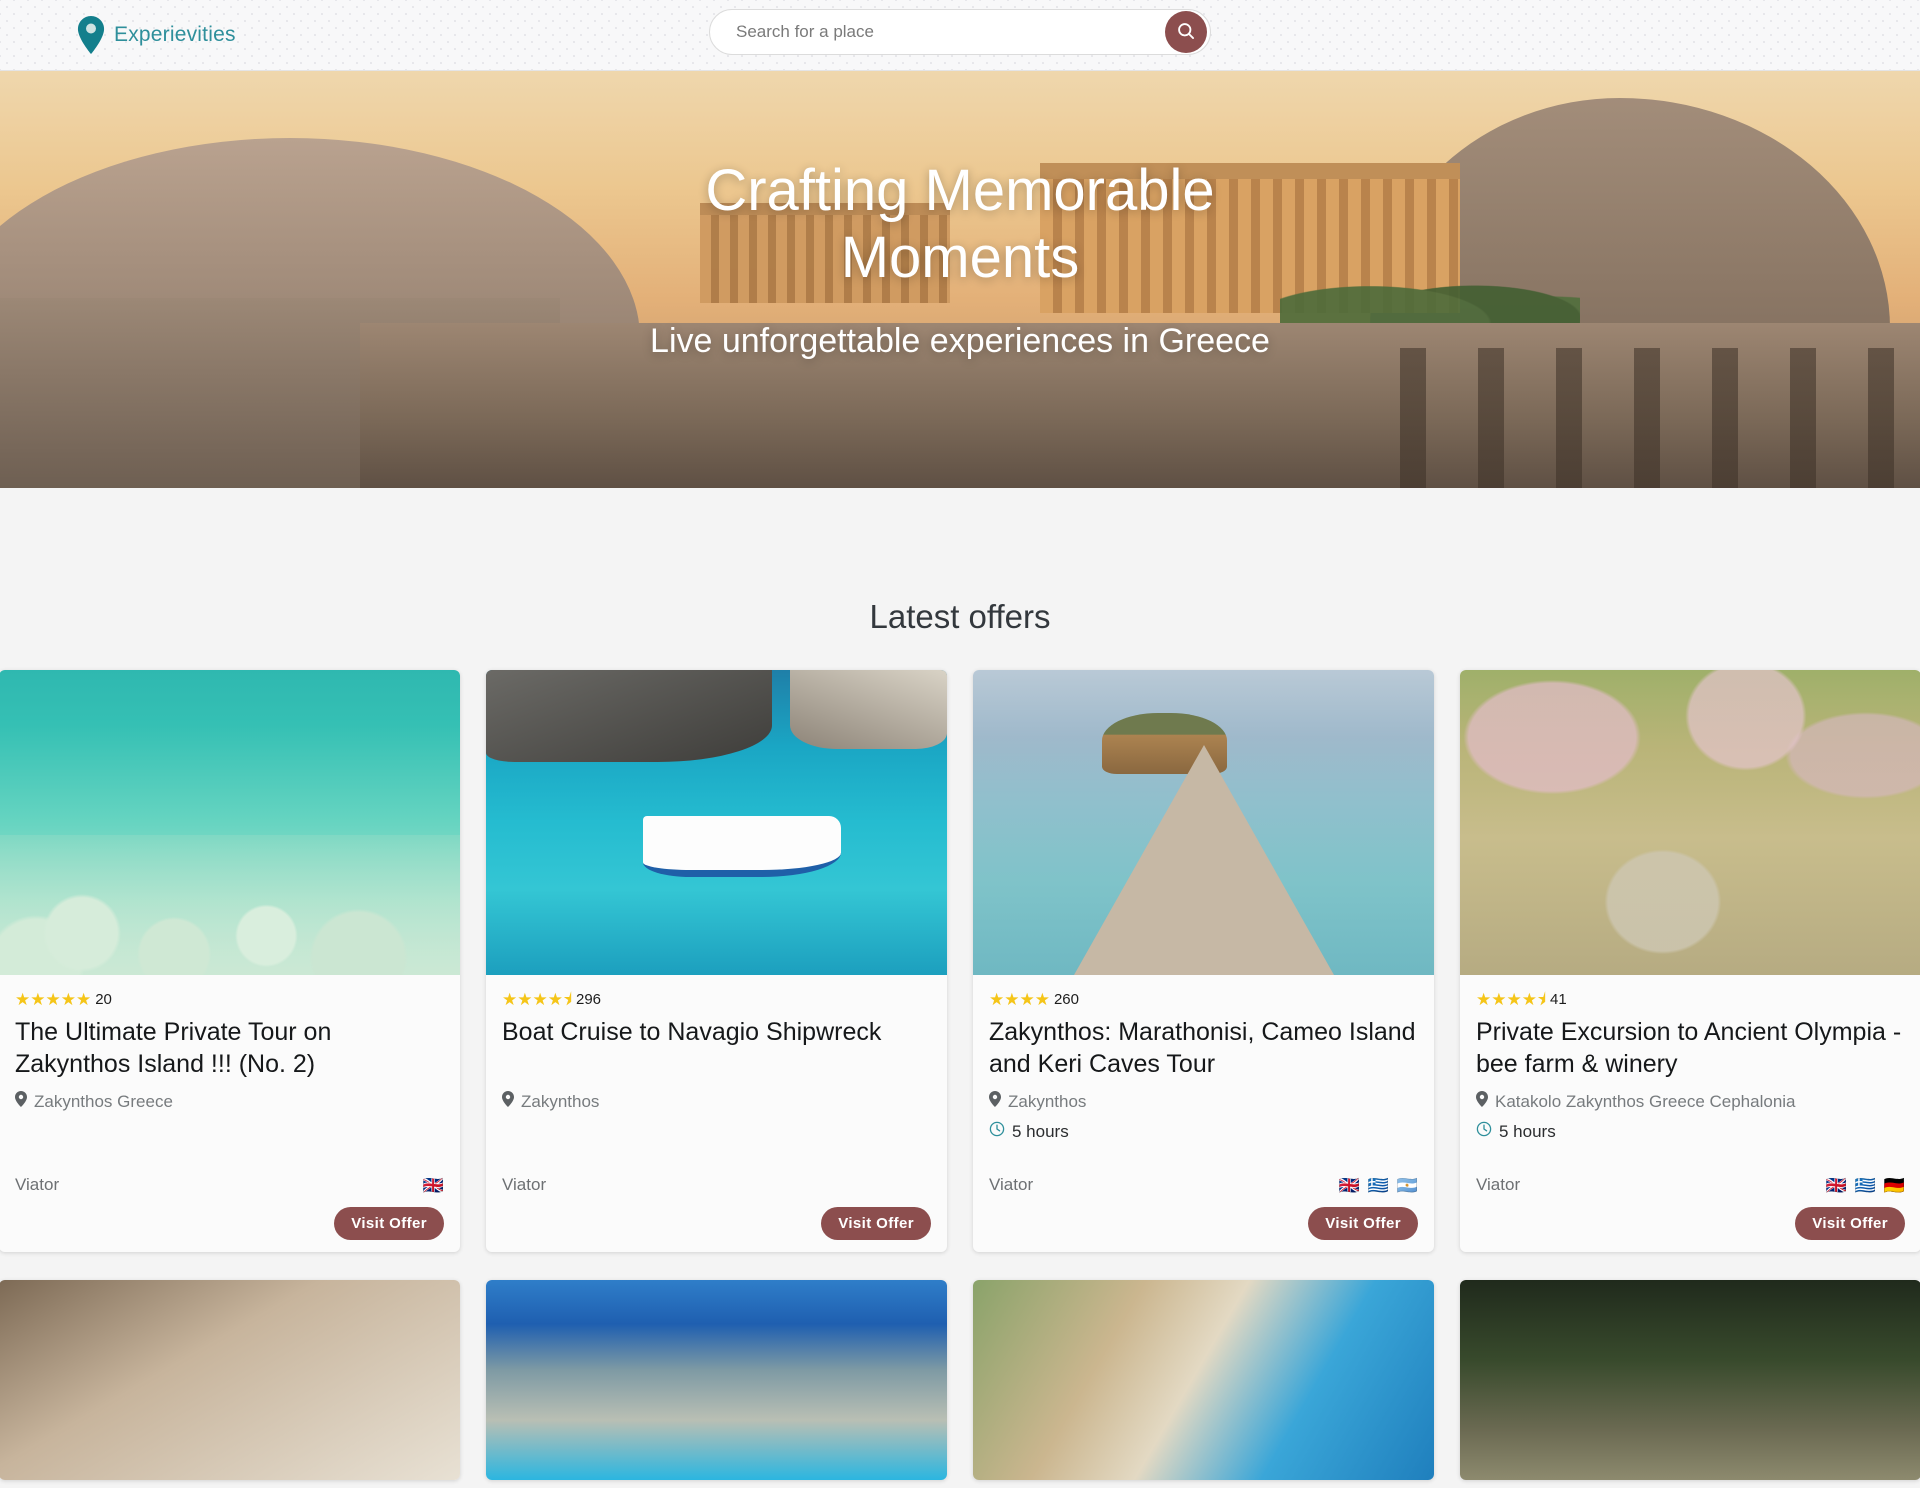 The width and height of the screenshot is (1920, 1488). What do you see at coordinates (91, 35) in the screenshot?
I see `map-pin-icon` at bounding box center [91, 35].